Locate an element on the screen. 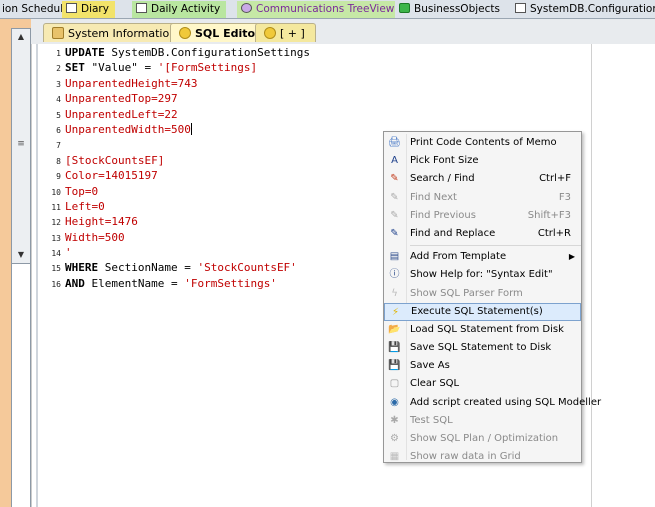 The width and height of the screenshot is (655, 507). sql-text: SectionName = is located at coordinates (148, 268).